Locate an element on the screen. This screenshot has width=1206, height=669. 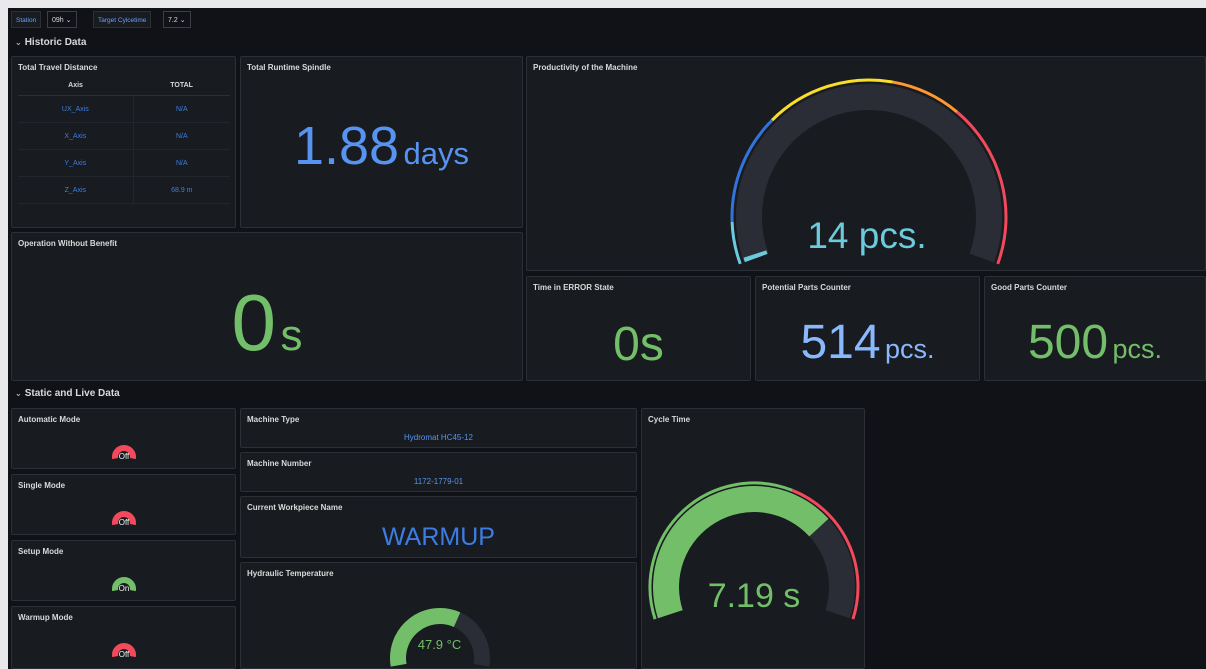
mode-state: On is located at coordinates (124, 588).